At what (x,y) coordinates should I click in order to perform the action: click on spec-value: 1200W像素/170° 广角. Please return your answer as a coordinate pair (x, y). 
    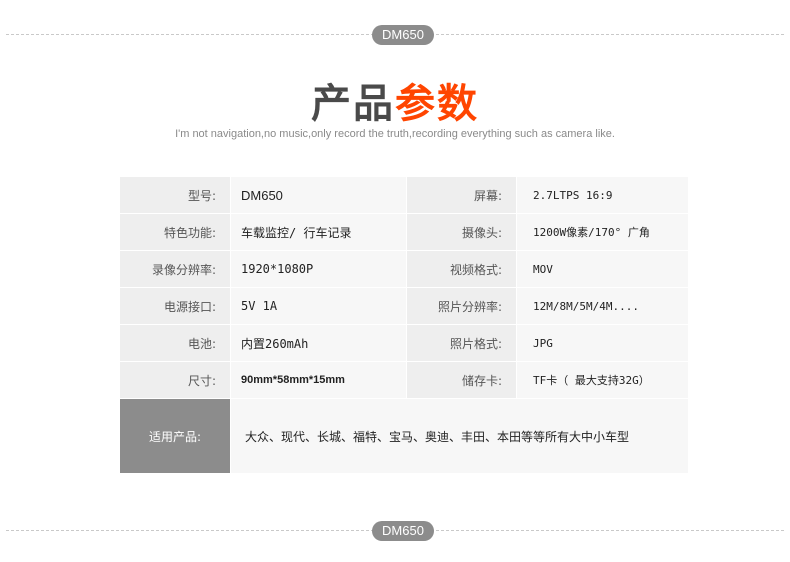
    Looking at the image, I should click on (602, 232).